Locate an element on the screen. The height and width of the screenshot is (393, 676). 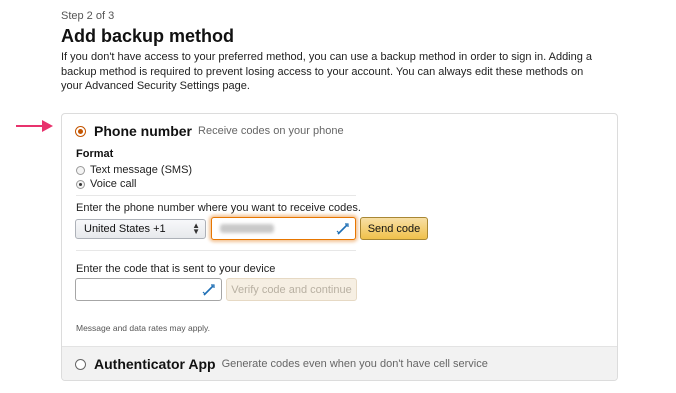
authenticator-app-option-title: Authenticator App is located at coordinates (155, 364).